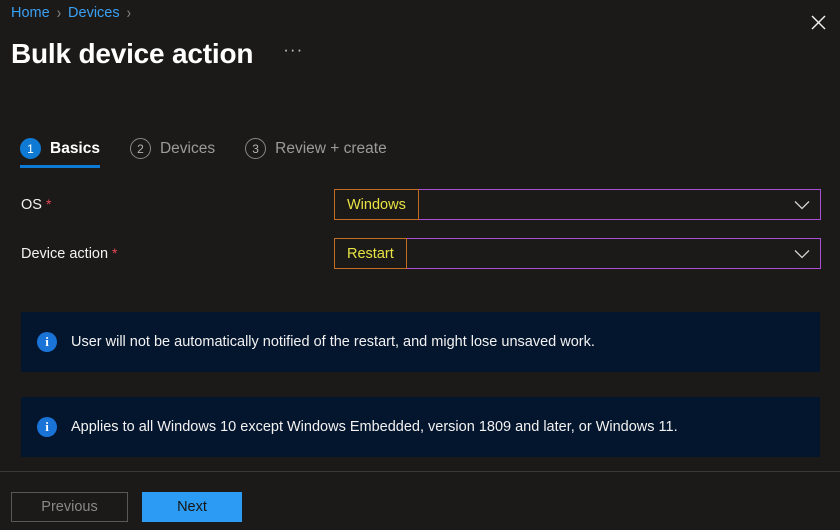 The image size is (840, 530). I want to click on wizard-step-devices: 2 Devices, so click(172, 153).